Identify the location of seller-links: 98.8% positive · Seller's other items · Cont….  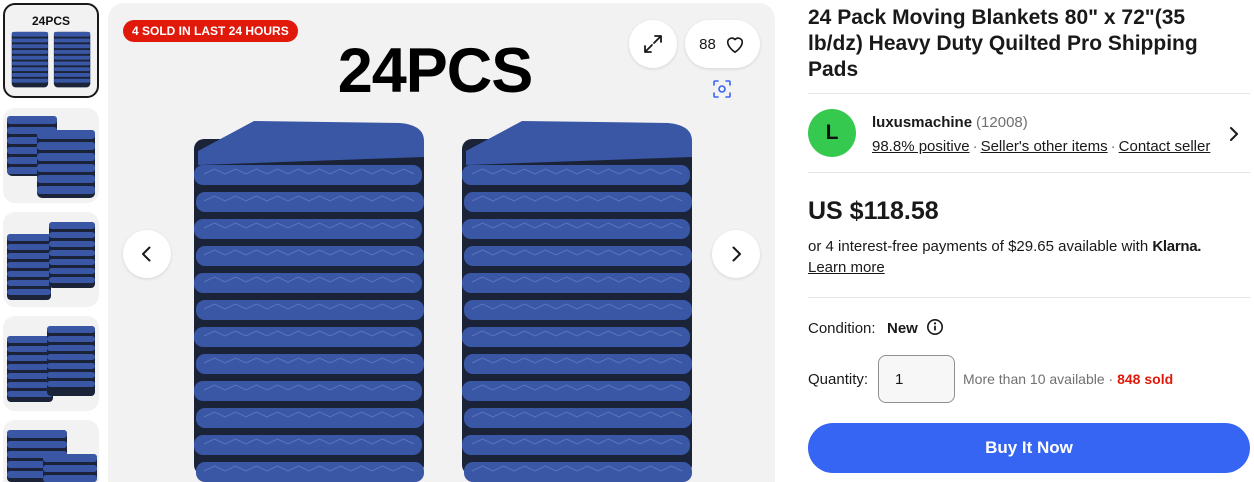
(1041, 146).